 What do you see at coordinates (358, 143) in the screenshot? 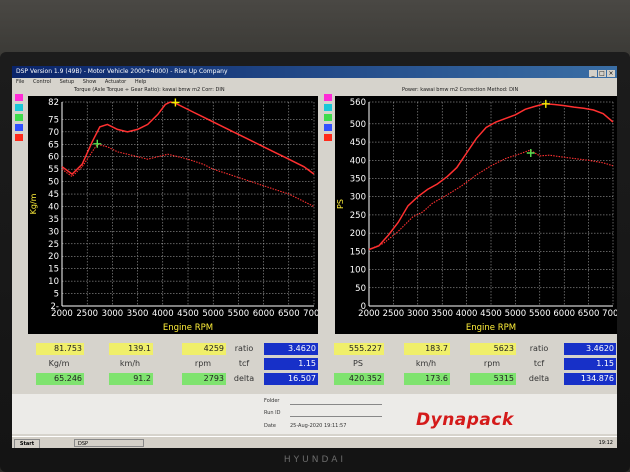
I see `y-tick-label: 450` at bounding box center [358, 143].